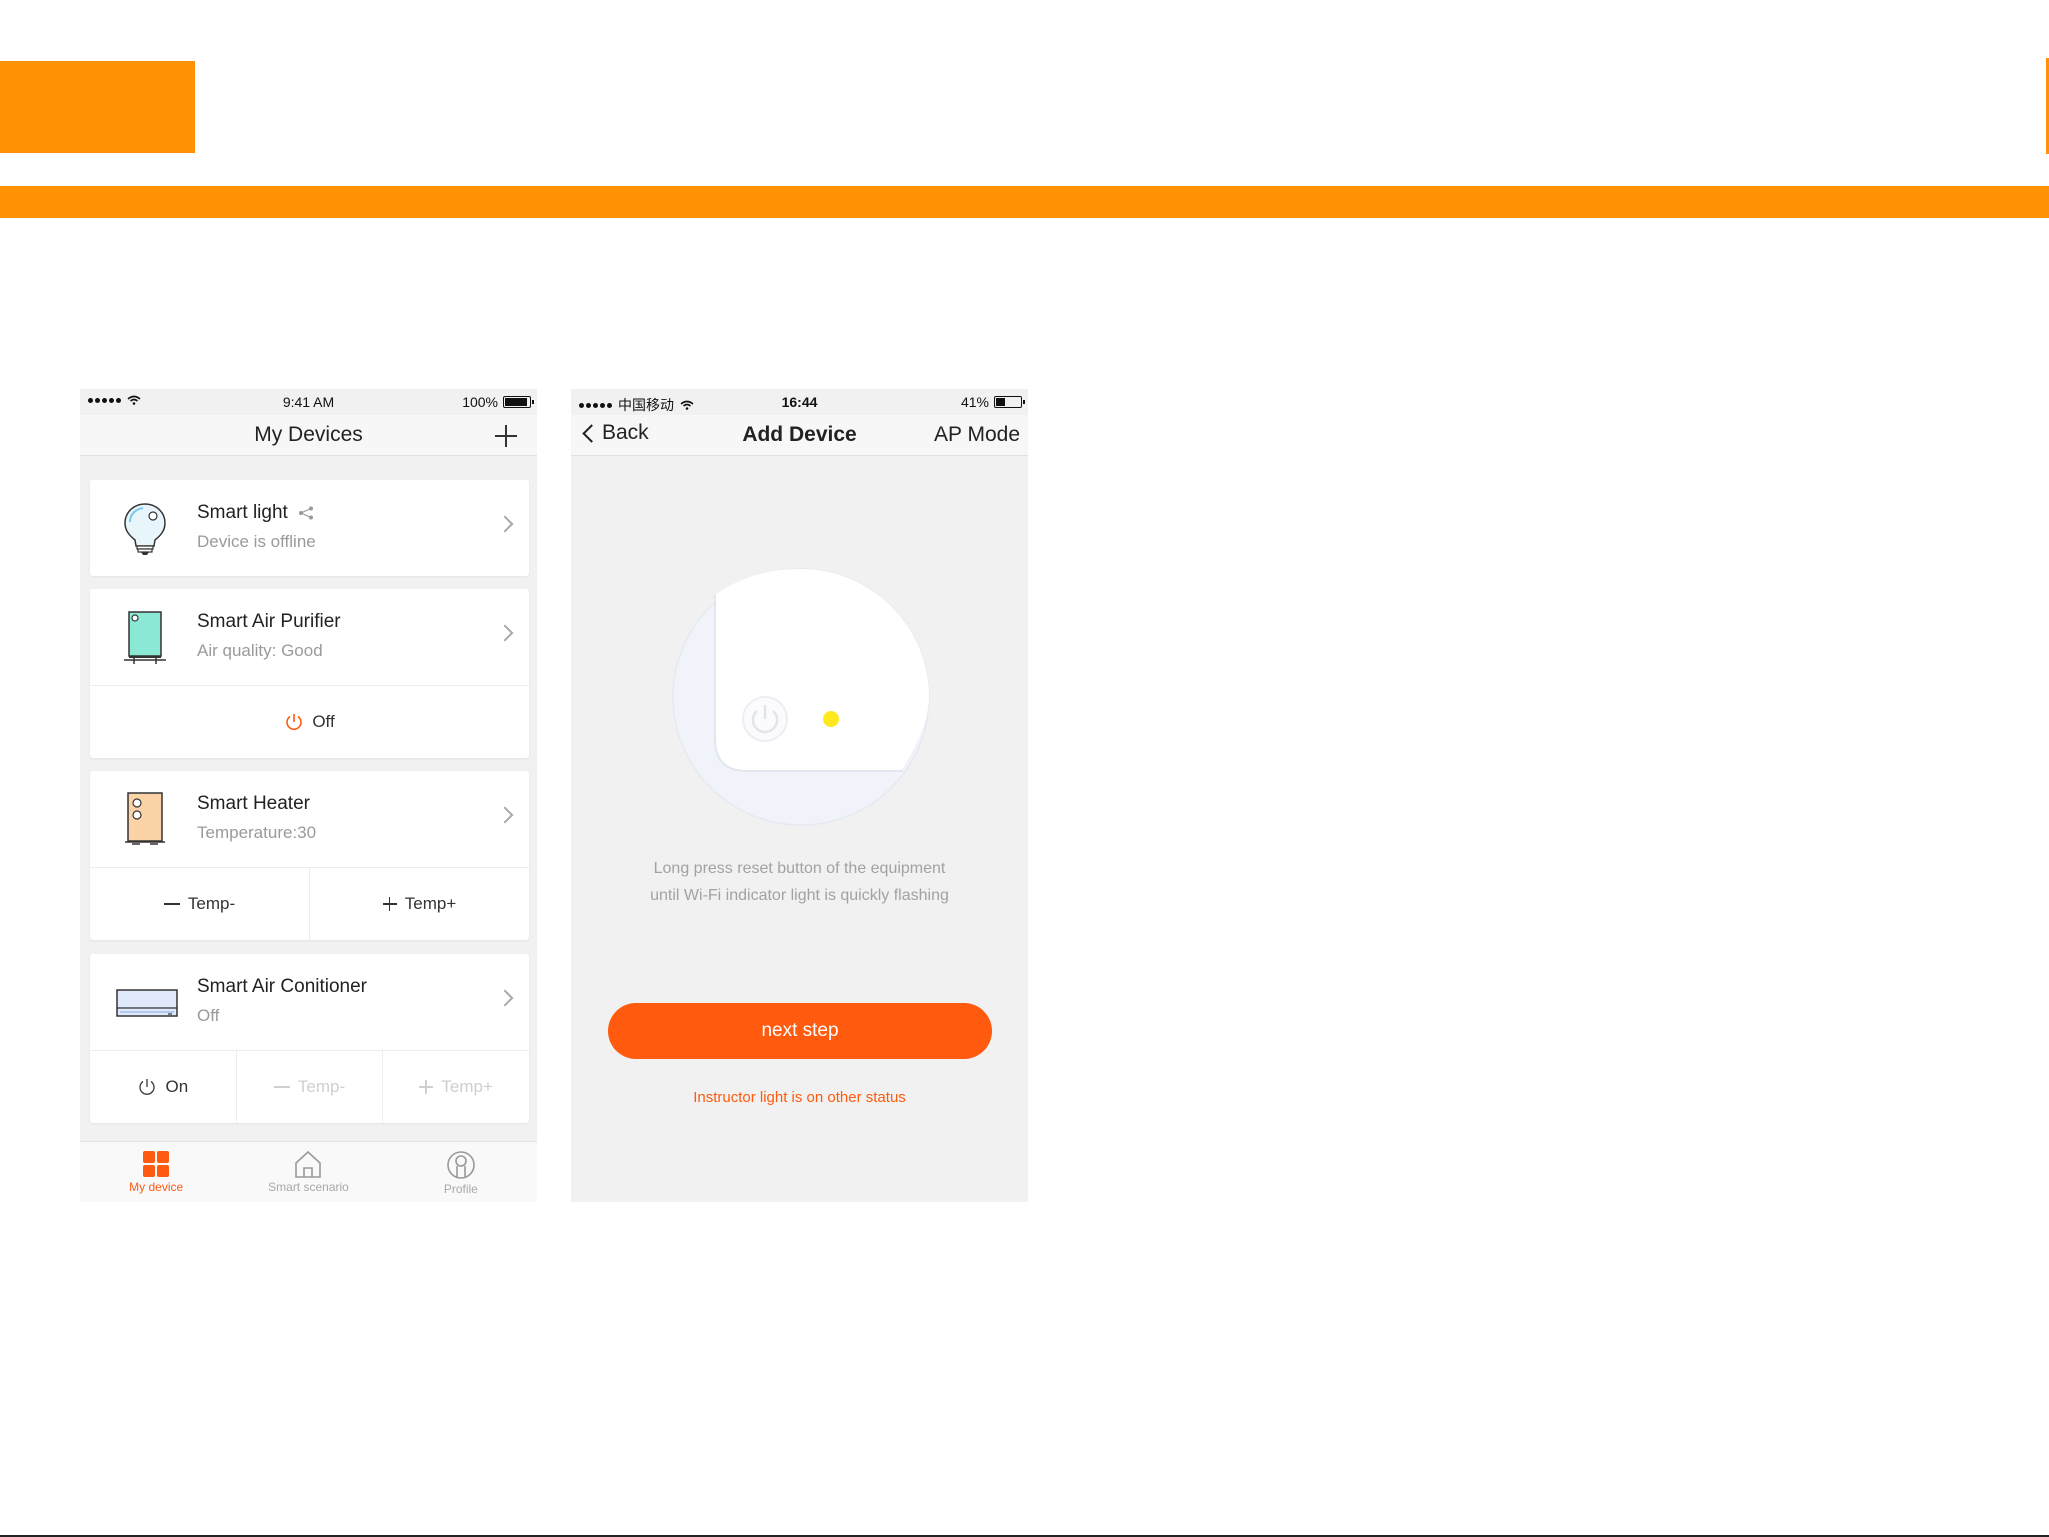 The width and height of the screenshot is (2049, 1537). Describe the element at coordinates (147, 1003) in the screenshot. I see `air-conditioner-icon` at that location.